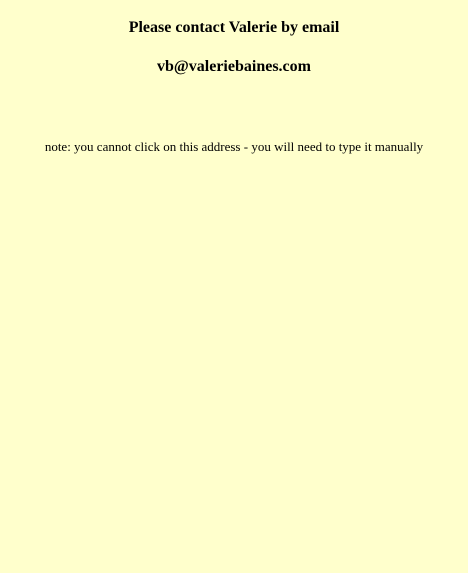 The image size is (468, 573). I want to click on contact-heading: Please contact Valerie by email, so click(234, 27).